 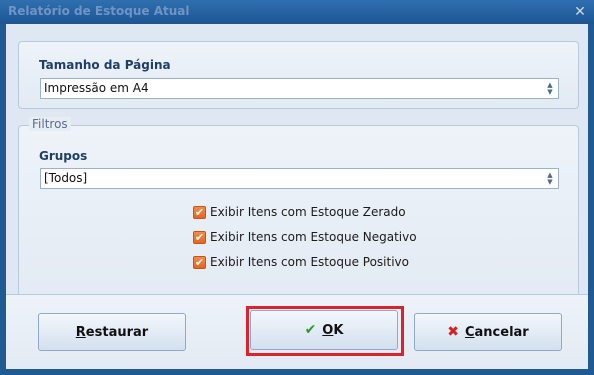 What do you see at coordinates (328, 330) in the screenshot?
I see `ok-accel: O` at bounding box center [328, 330].